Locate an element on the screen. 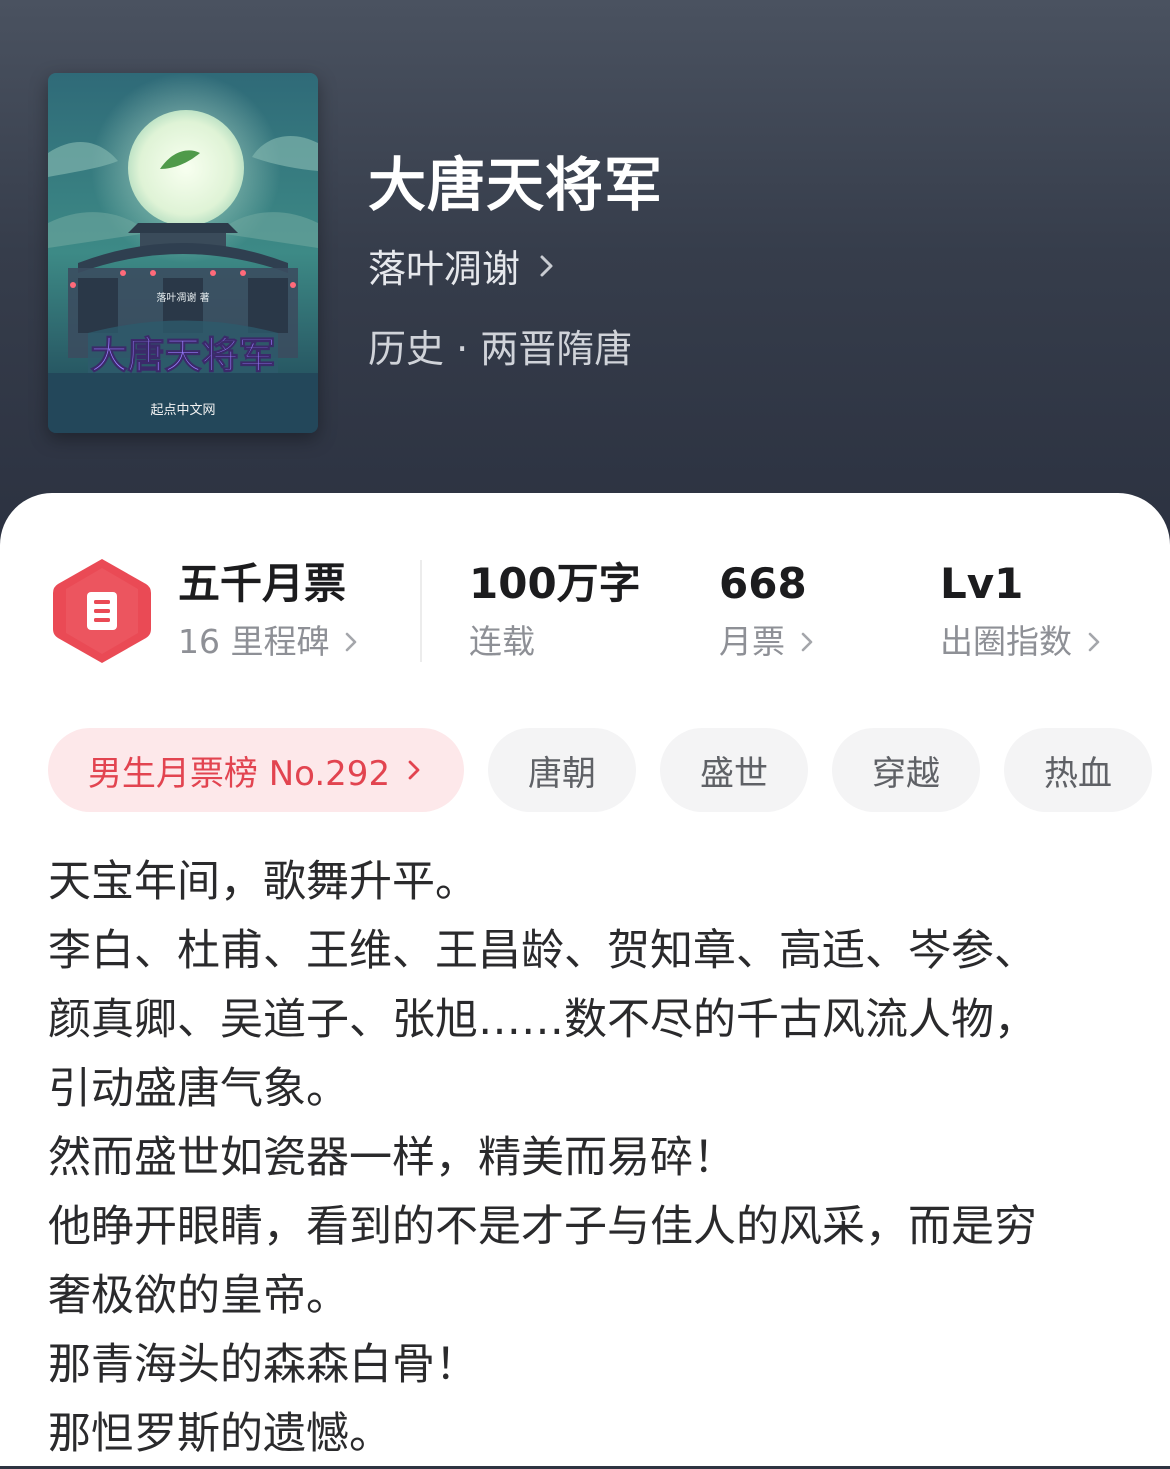 The image size is (1170, 1469). tag-item: 唐朝 is located at coordinates (562, 770).